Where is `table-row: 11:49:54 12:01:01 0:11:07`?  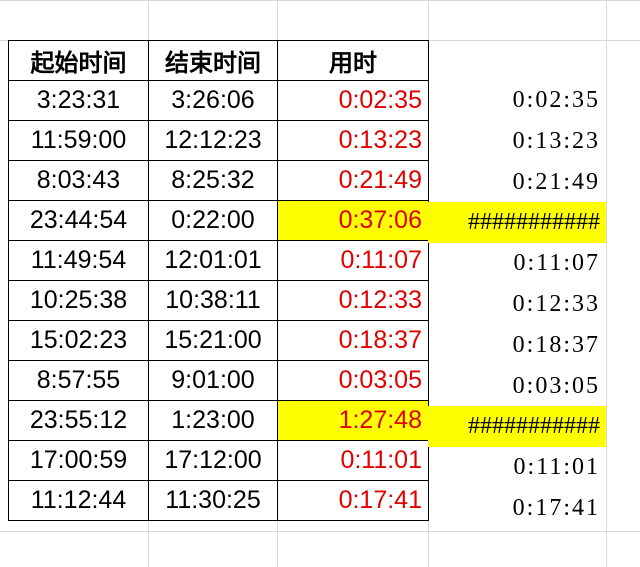
table-row: 11:49:54 12:01:01 0:11:07 is located at coordinates (218, 260).